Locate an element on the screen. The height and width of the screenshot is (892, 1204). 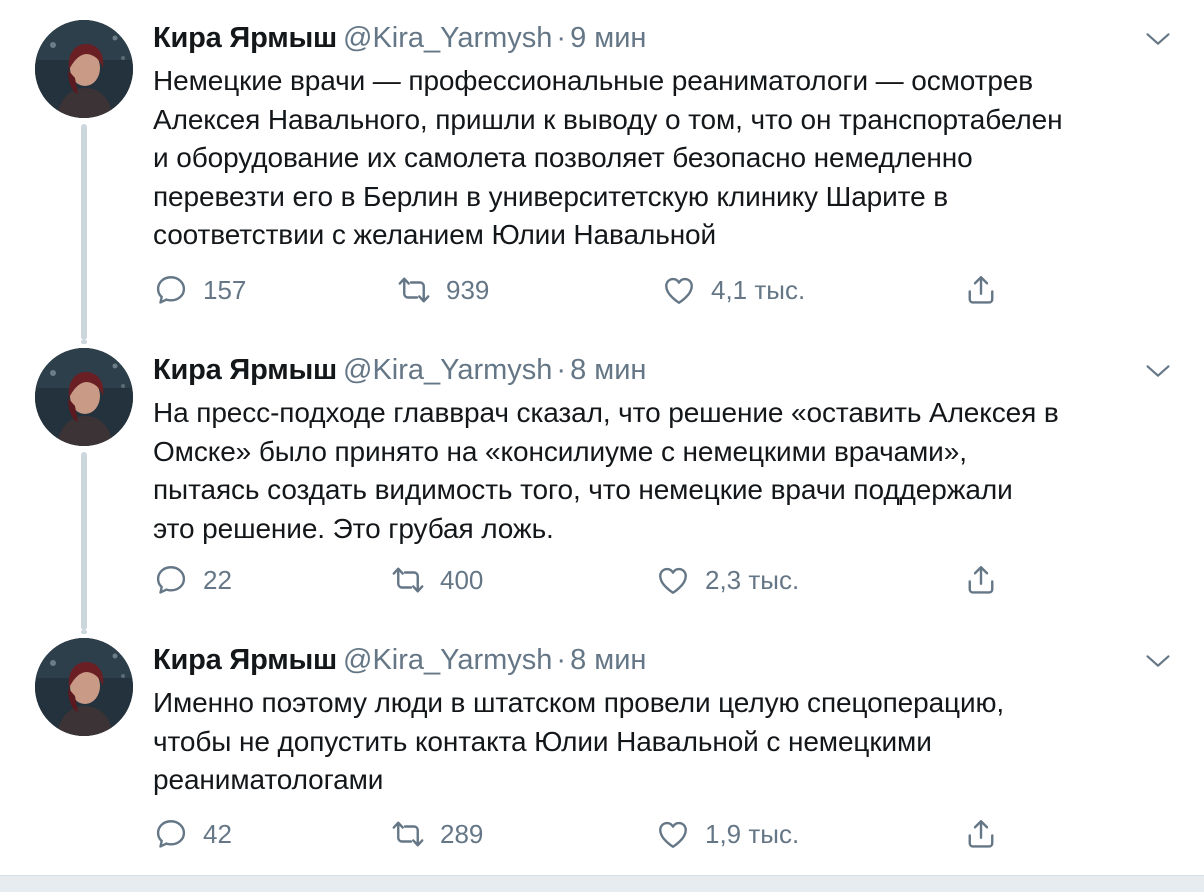
reply-button: 22 is located at coordinates (192, 580).